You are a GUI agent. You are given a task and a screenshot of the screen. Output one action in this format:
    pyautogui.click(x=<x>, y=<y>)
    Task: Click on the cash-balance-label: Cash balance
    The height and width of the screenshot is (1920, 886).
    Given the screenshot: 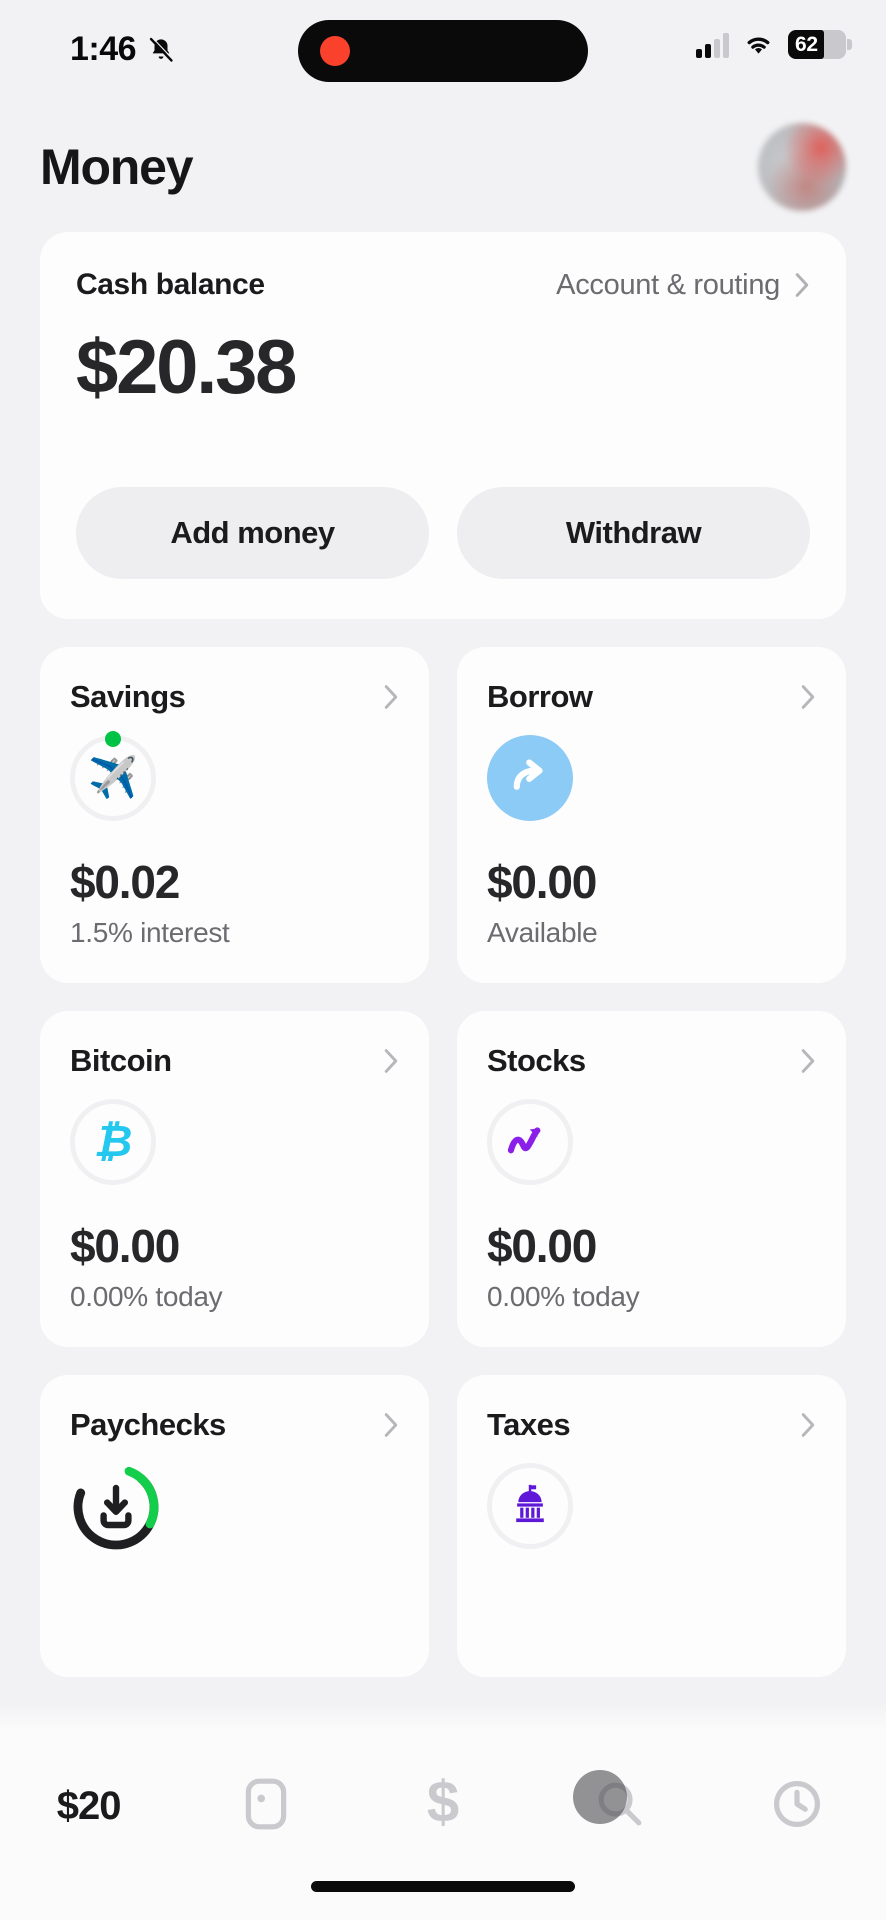 What is the action you would take?
    pyautogui.click(x=170, y=284)
    